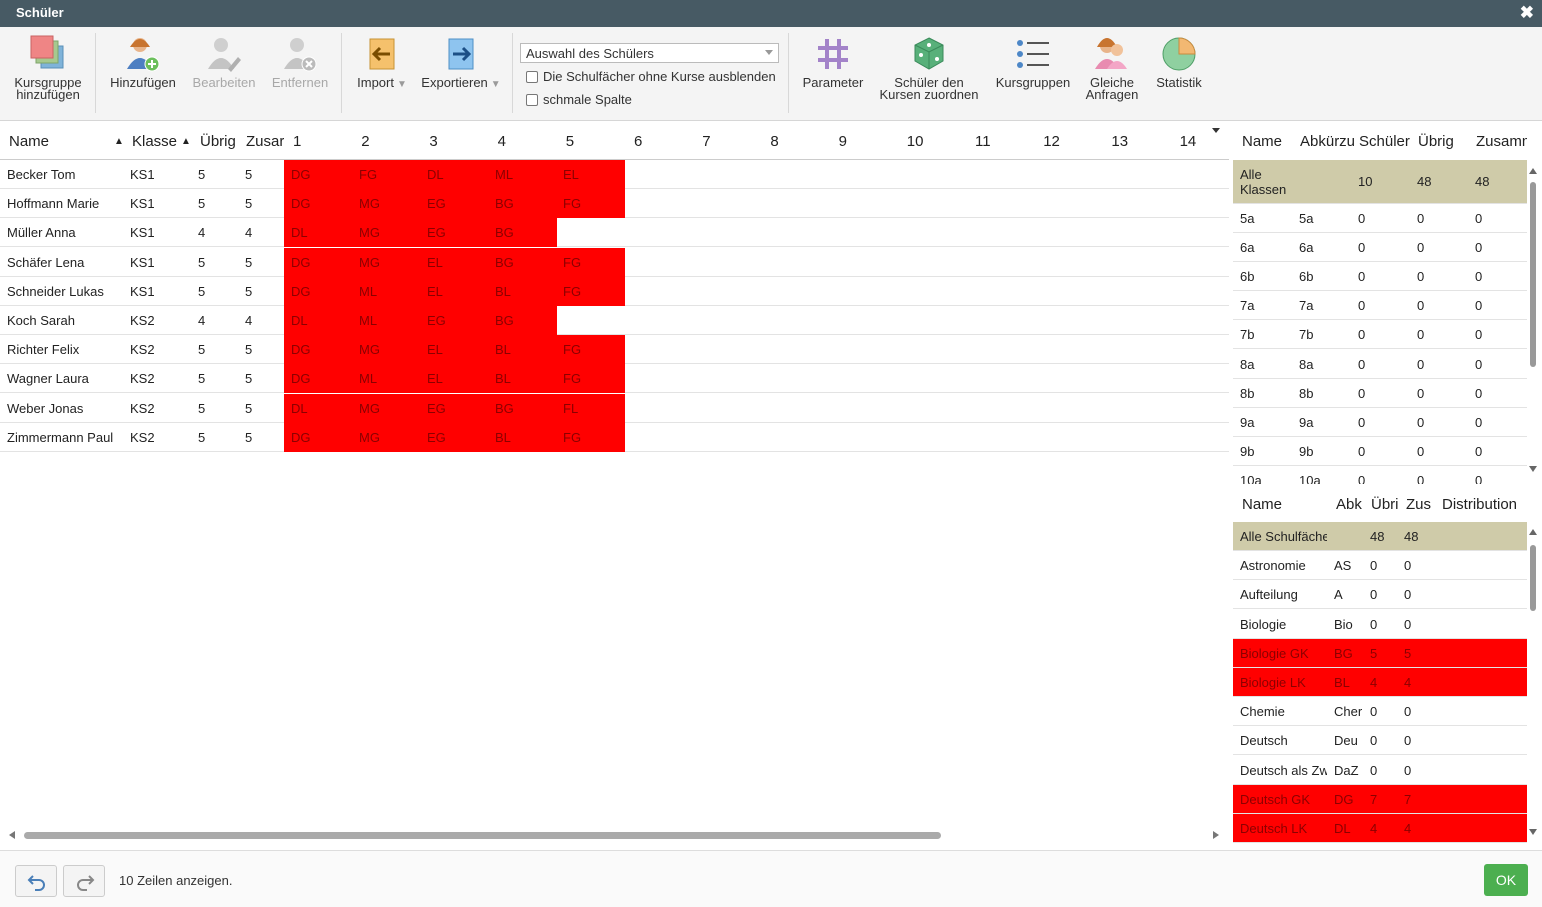 The height and width of the screenshot is (907, 1542). Describe the element at coordinates (1380, 393) in the screenshot. I see `table-row: 8b 8b 0 0 0` at that location.